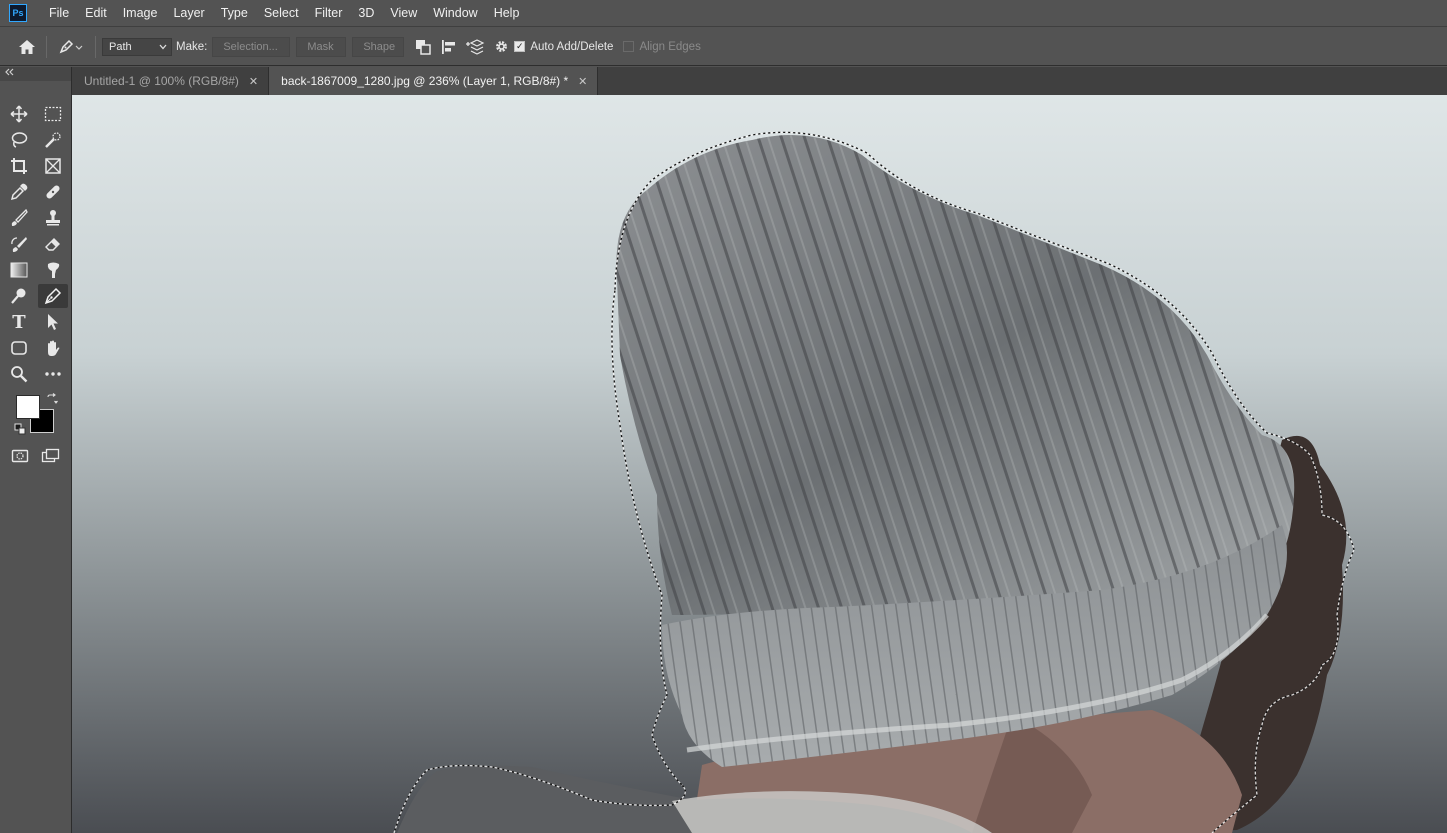 This screenshot has height=833, width=1447. Describe the element at coordinates (188, 13) in the screenshot. I see `menu-layer: Layer` at that location.